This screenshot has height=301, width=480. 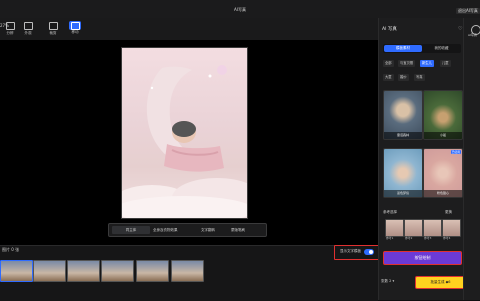 I want to click on tool-appearance-button: 外观, so click(x=28, y=29).